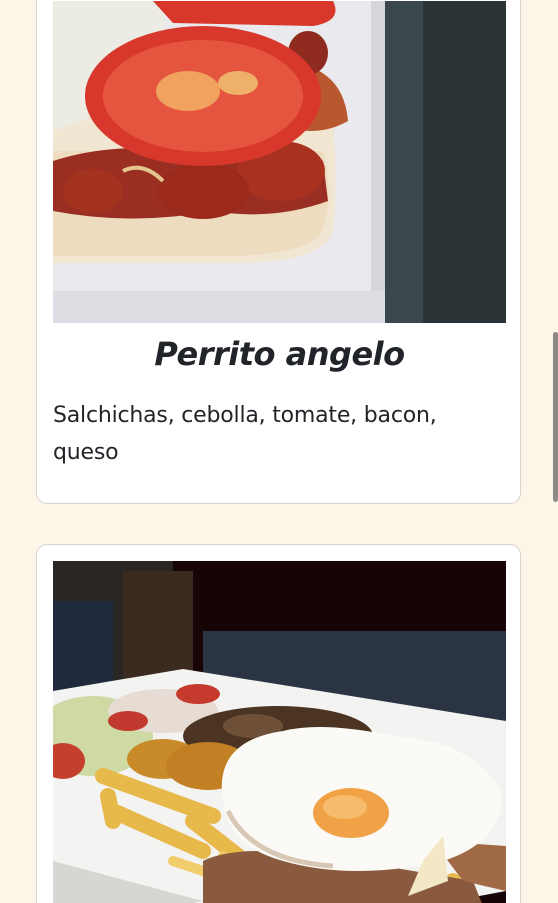 Image resolution: width=558 pixels, height=903 pixels. Describe the element at coordinates (279, 354) in the screenshot. I see `menu-item-title: Perrito angelo` at that location.